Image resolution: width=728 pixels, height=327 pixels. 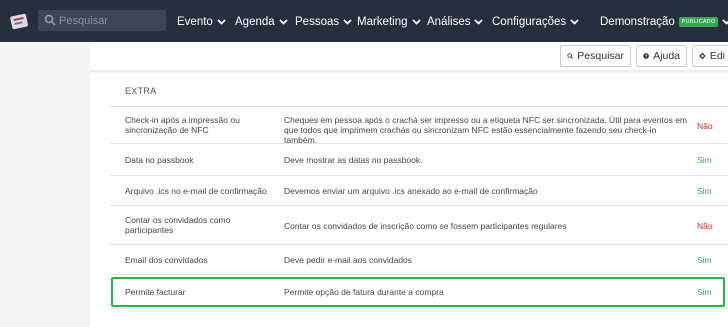 What do you see at coordinates (317, 22) in the screenshot?
I see `nav-pessoas-label: Pessoas` at bounding box center [317, 22].